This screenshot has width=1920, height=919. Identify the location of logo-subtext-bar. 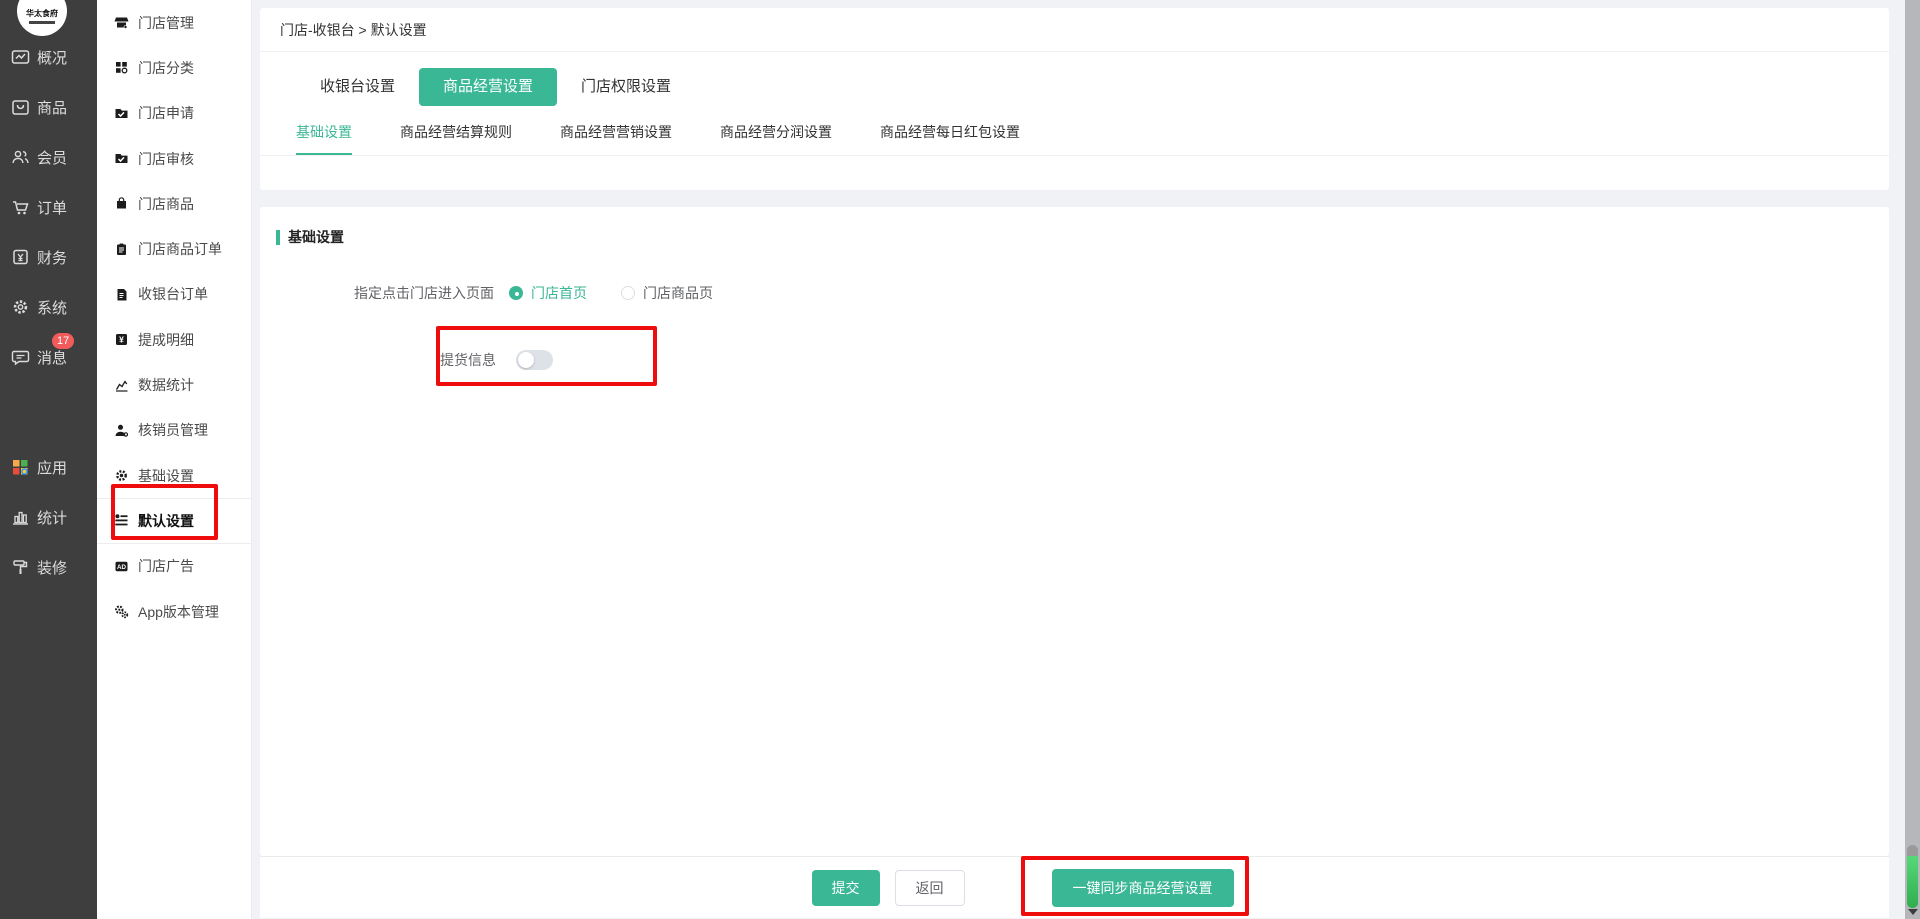
(42, 22).